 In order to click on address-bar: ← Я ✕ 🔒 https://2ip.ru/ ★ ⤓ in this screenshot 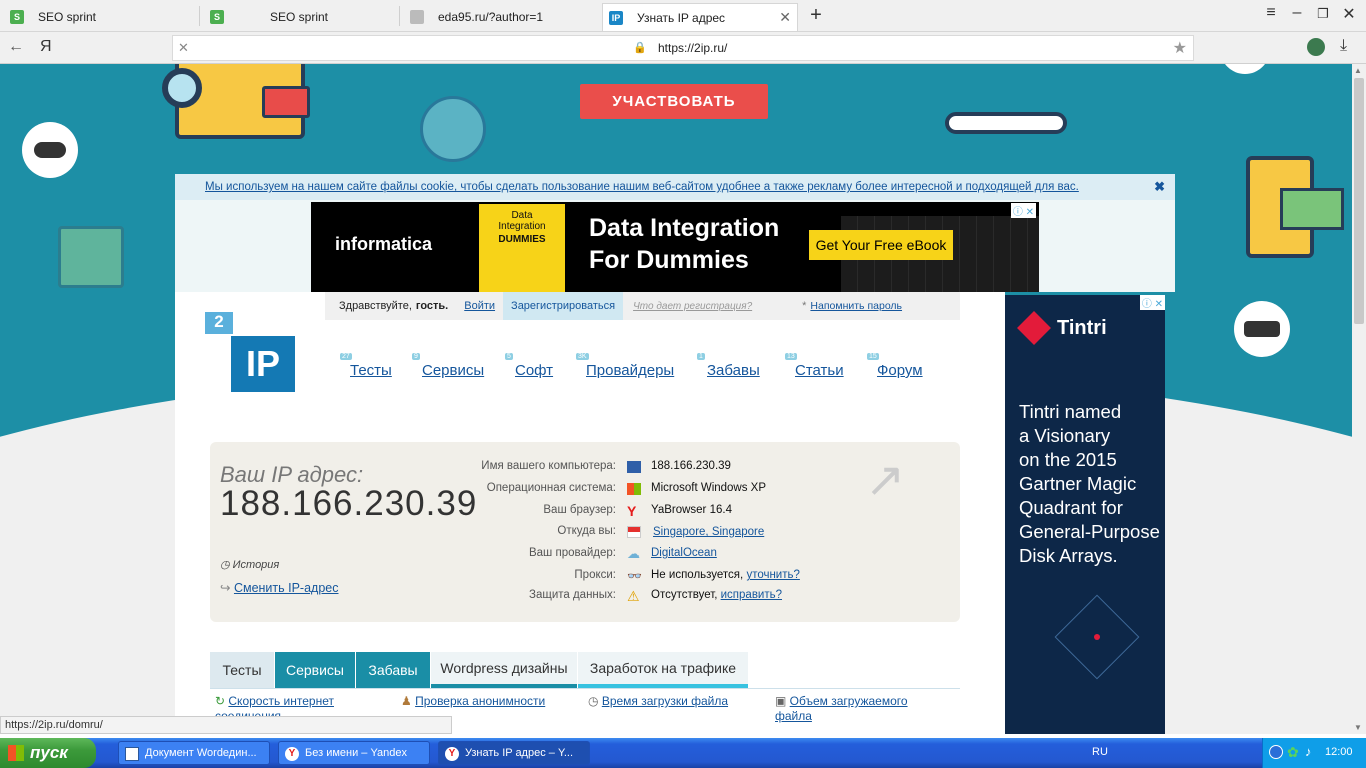, I will do `click(683, 48)`.